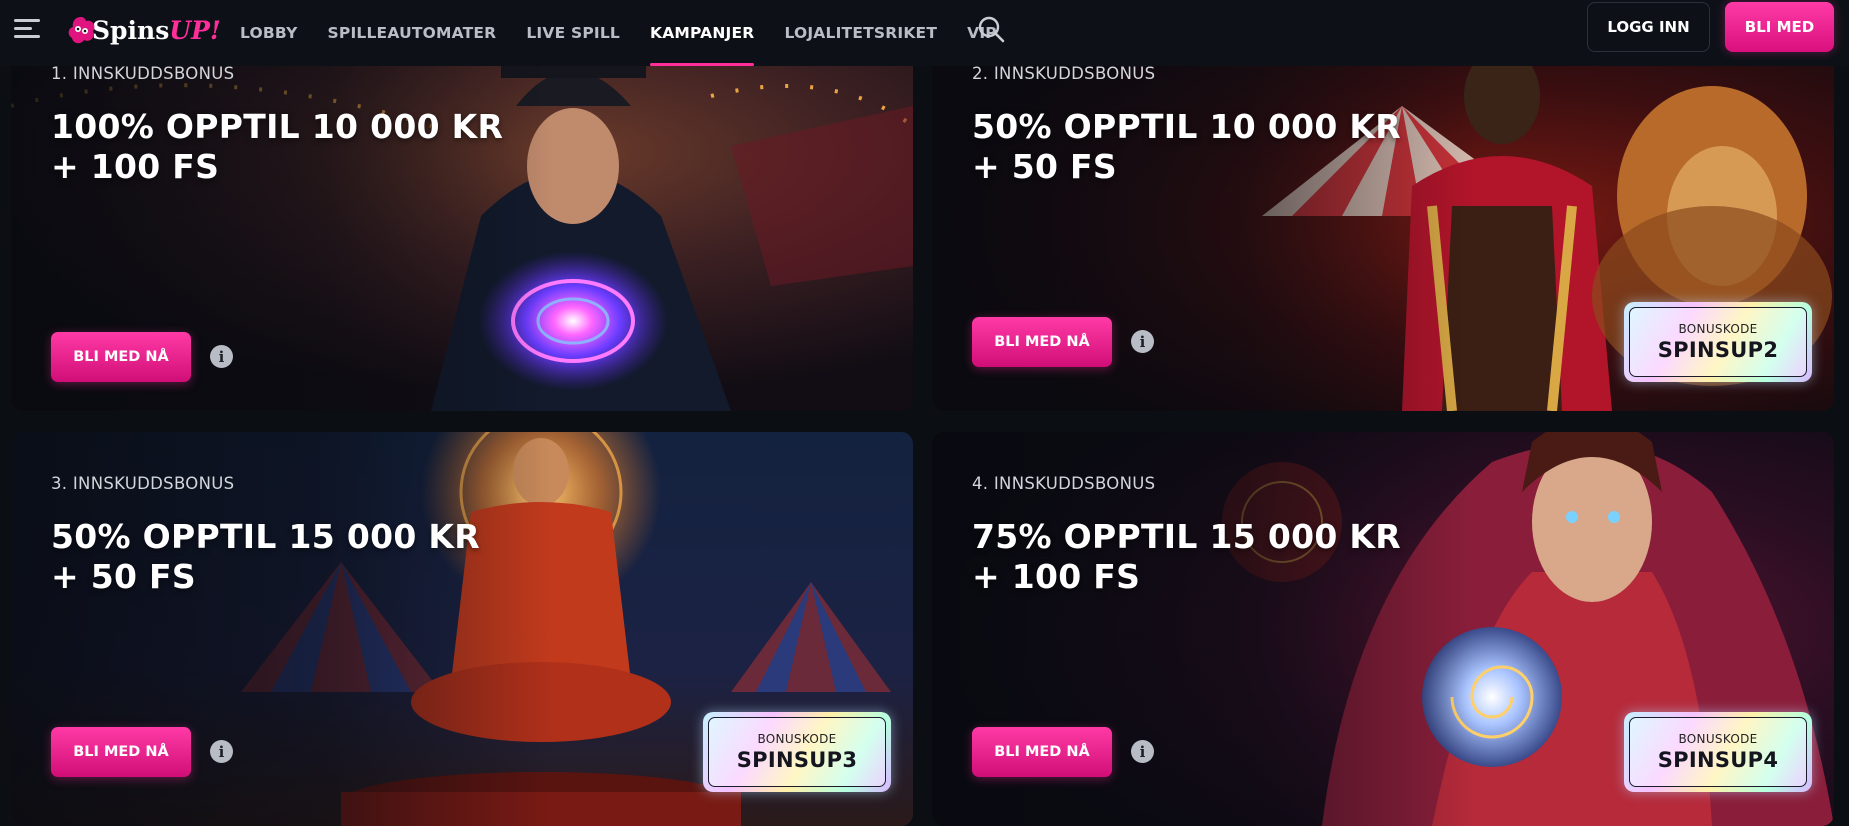 This screenshot has width=1849, height=826. Describe the element at coordinates (81, 30) in the screenshot. I see `logo-icon` at that location.